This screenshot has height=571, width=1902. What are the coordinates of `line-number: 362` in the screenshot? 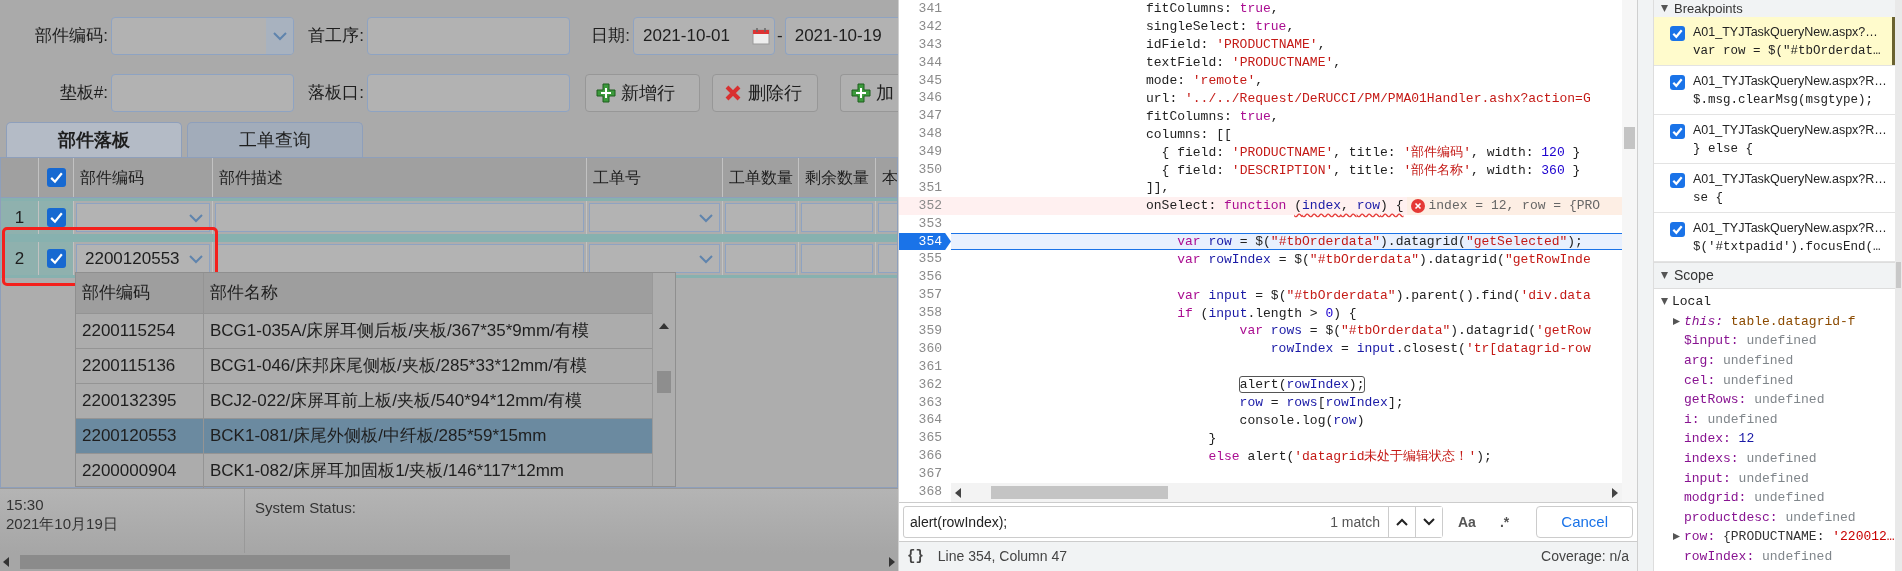 It's located at (925, 384).